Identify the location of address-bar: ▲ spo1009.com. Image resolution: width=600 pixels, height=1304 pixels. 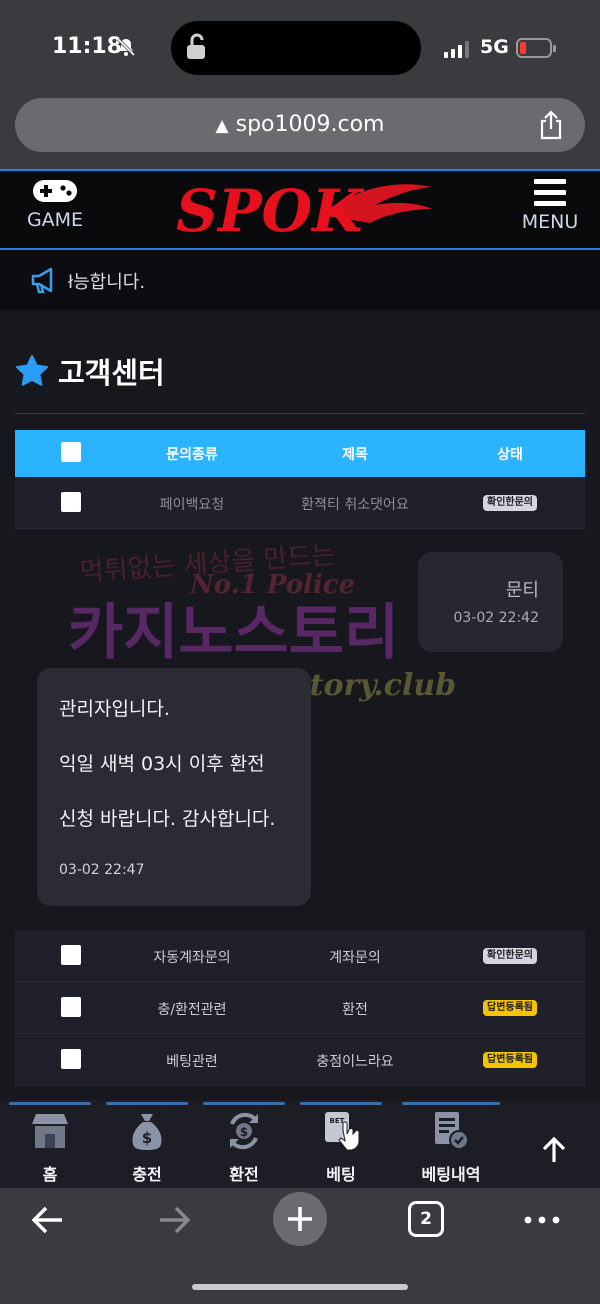
(300, 125).